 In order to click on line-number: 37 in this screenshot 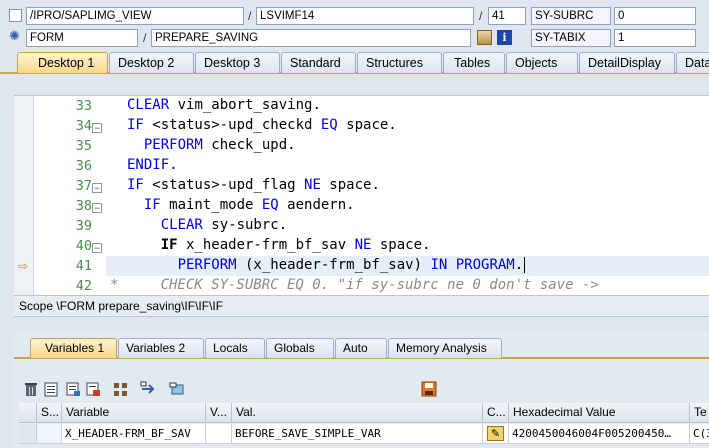, I will do `click(83, 186)`.